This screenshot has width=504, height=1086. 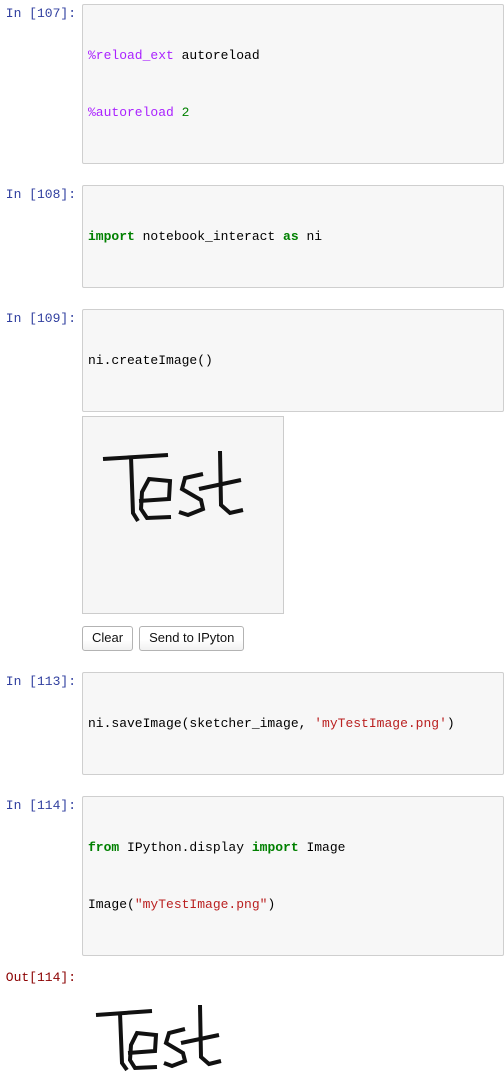 What do you see at coordinates (41, 194) in the screenshot?
I see `input-prompt-108: In [108]:` at bounding box center [41, 194].